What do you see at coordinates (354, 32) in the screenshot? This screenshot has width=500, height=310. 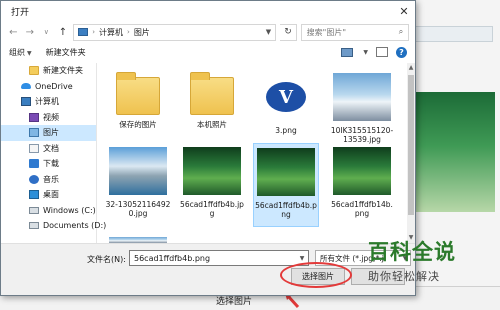 I see `search-input: 搜索"图片" ⌕` at bounding box center [354, 32].